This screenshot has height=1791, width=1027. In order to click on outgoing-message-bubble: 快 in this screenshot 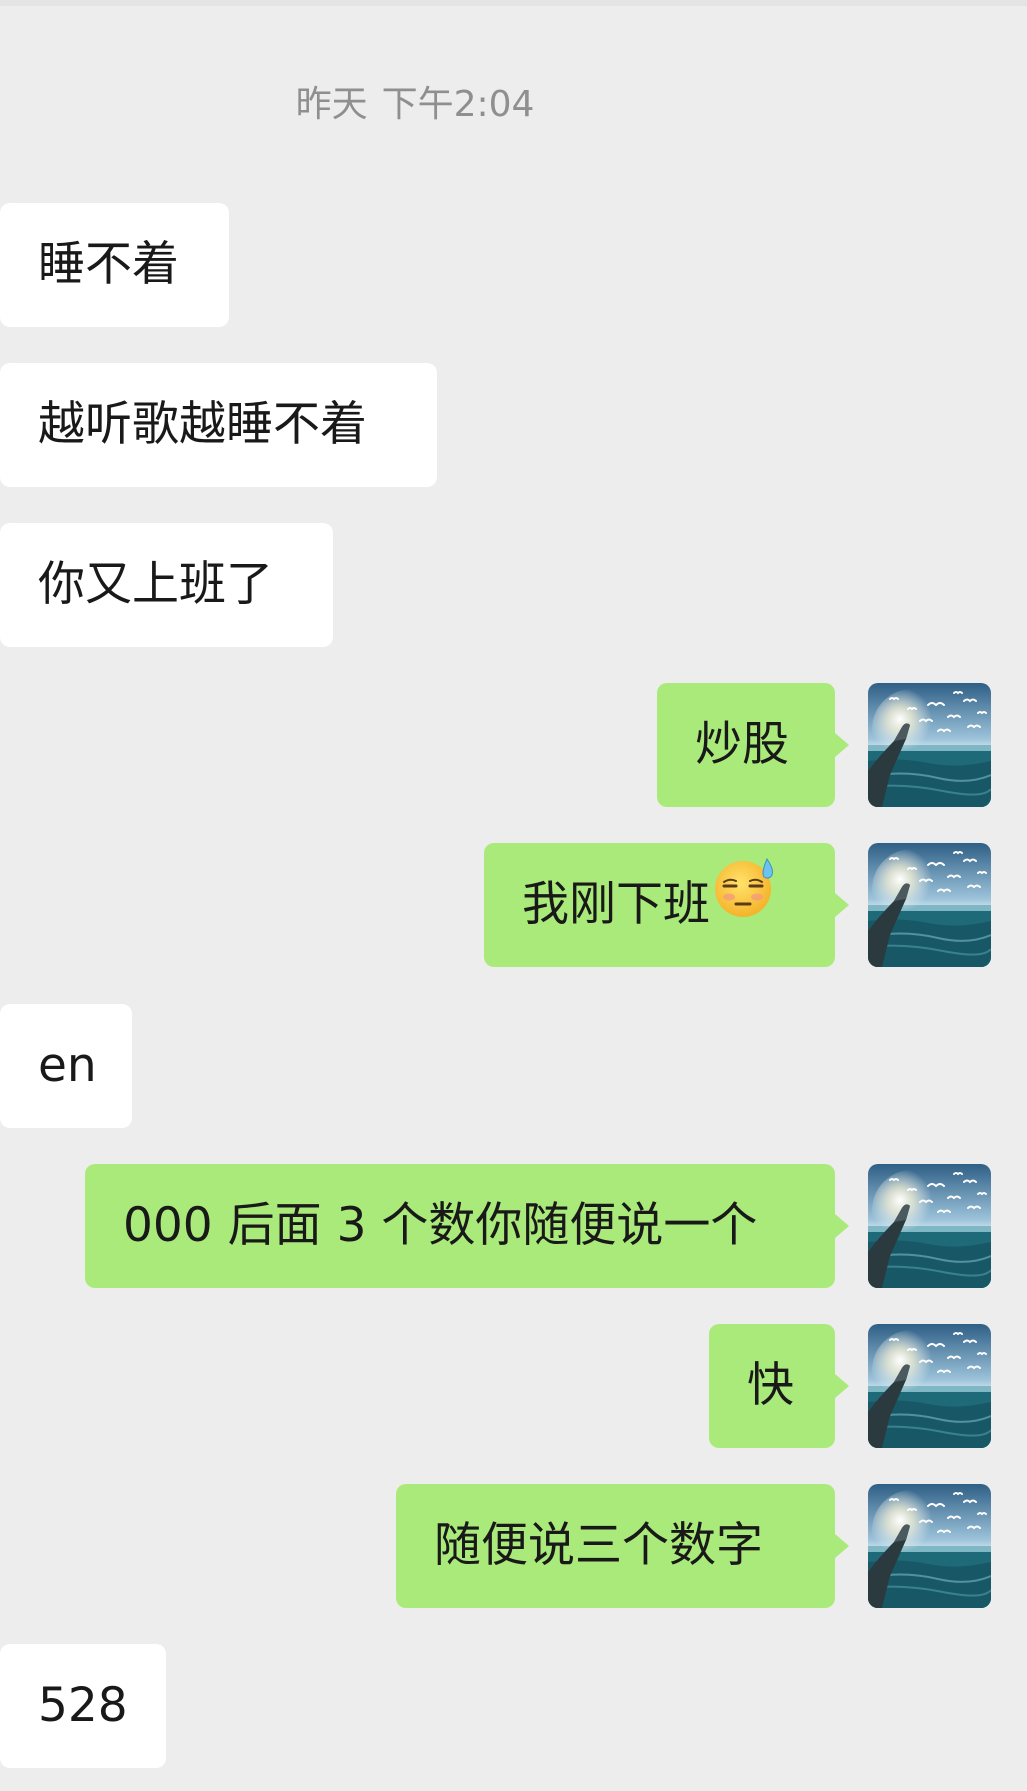, I will do `click(779, 1386)`.